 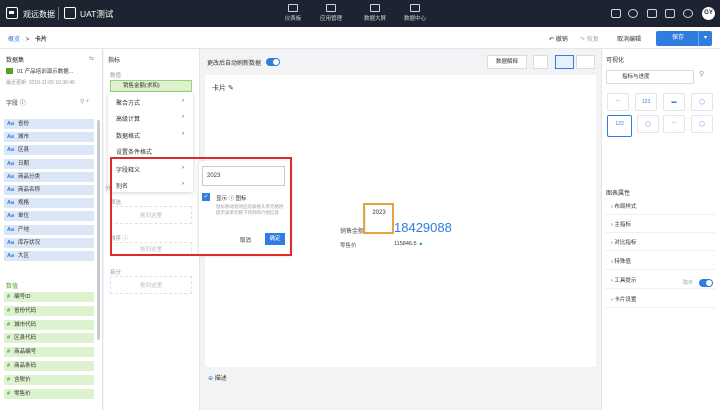 What do you see at coordinates (415, 8) in the screenshot?
I see `data-center-icon` at bounding box center [415, 8].